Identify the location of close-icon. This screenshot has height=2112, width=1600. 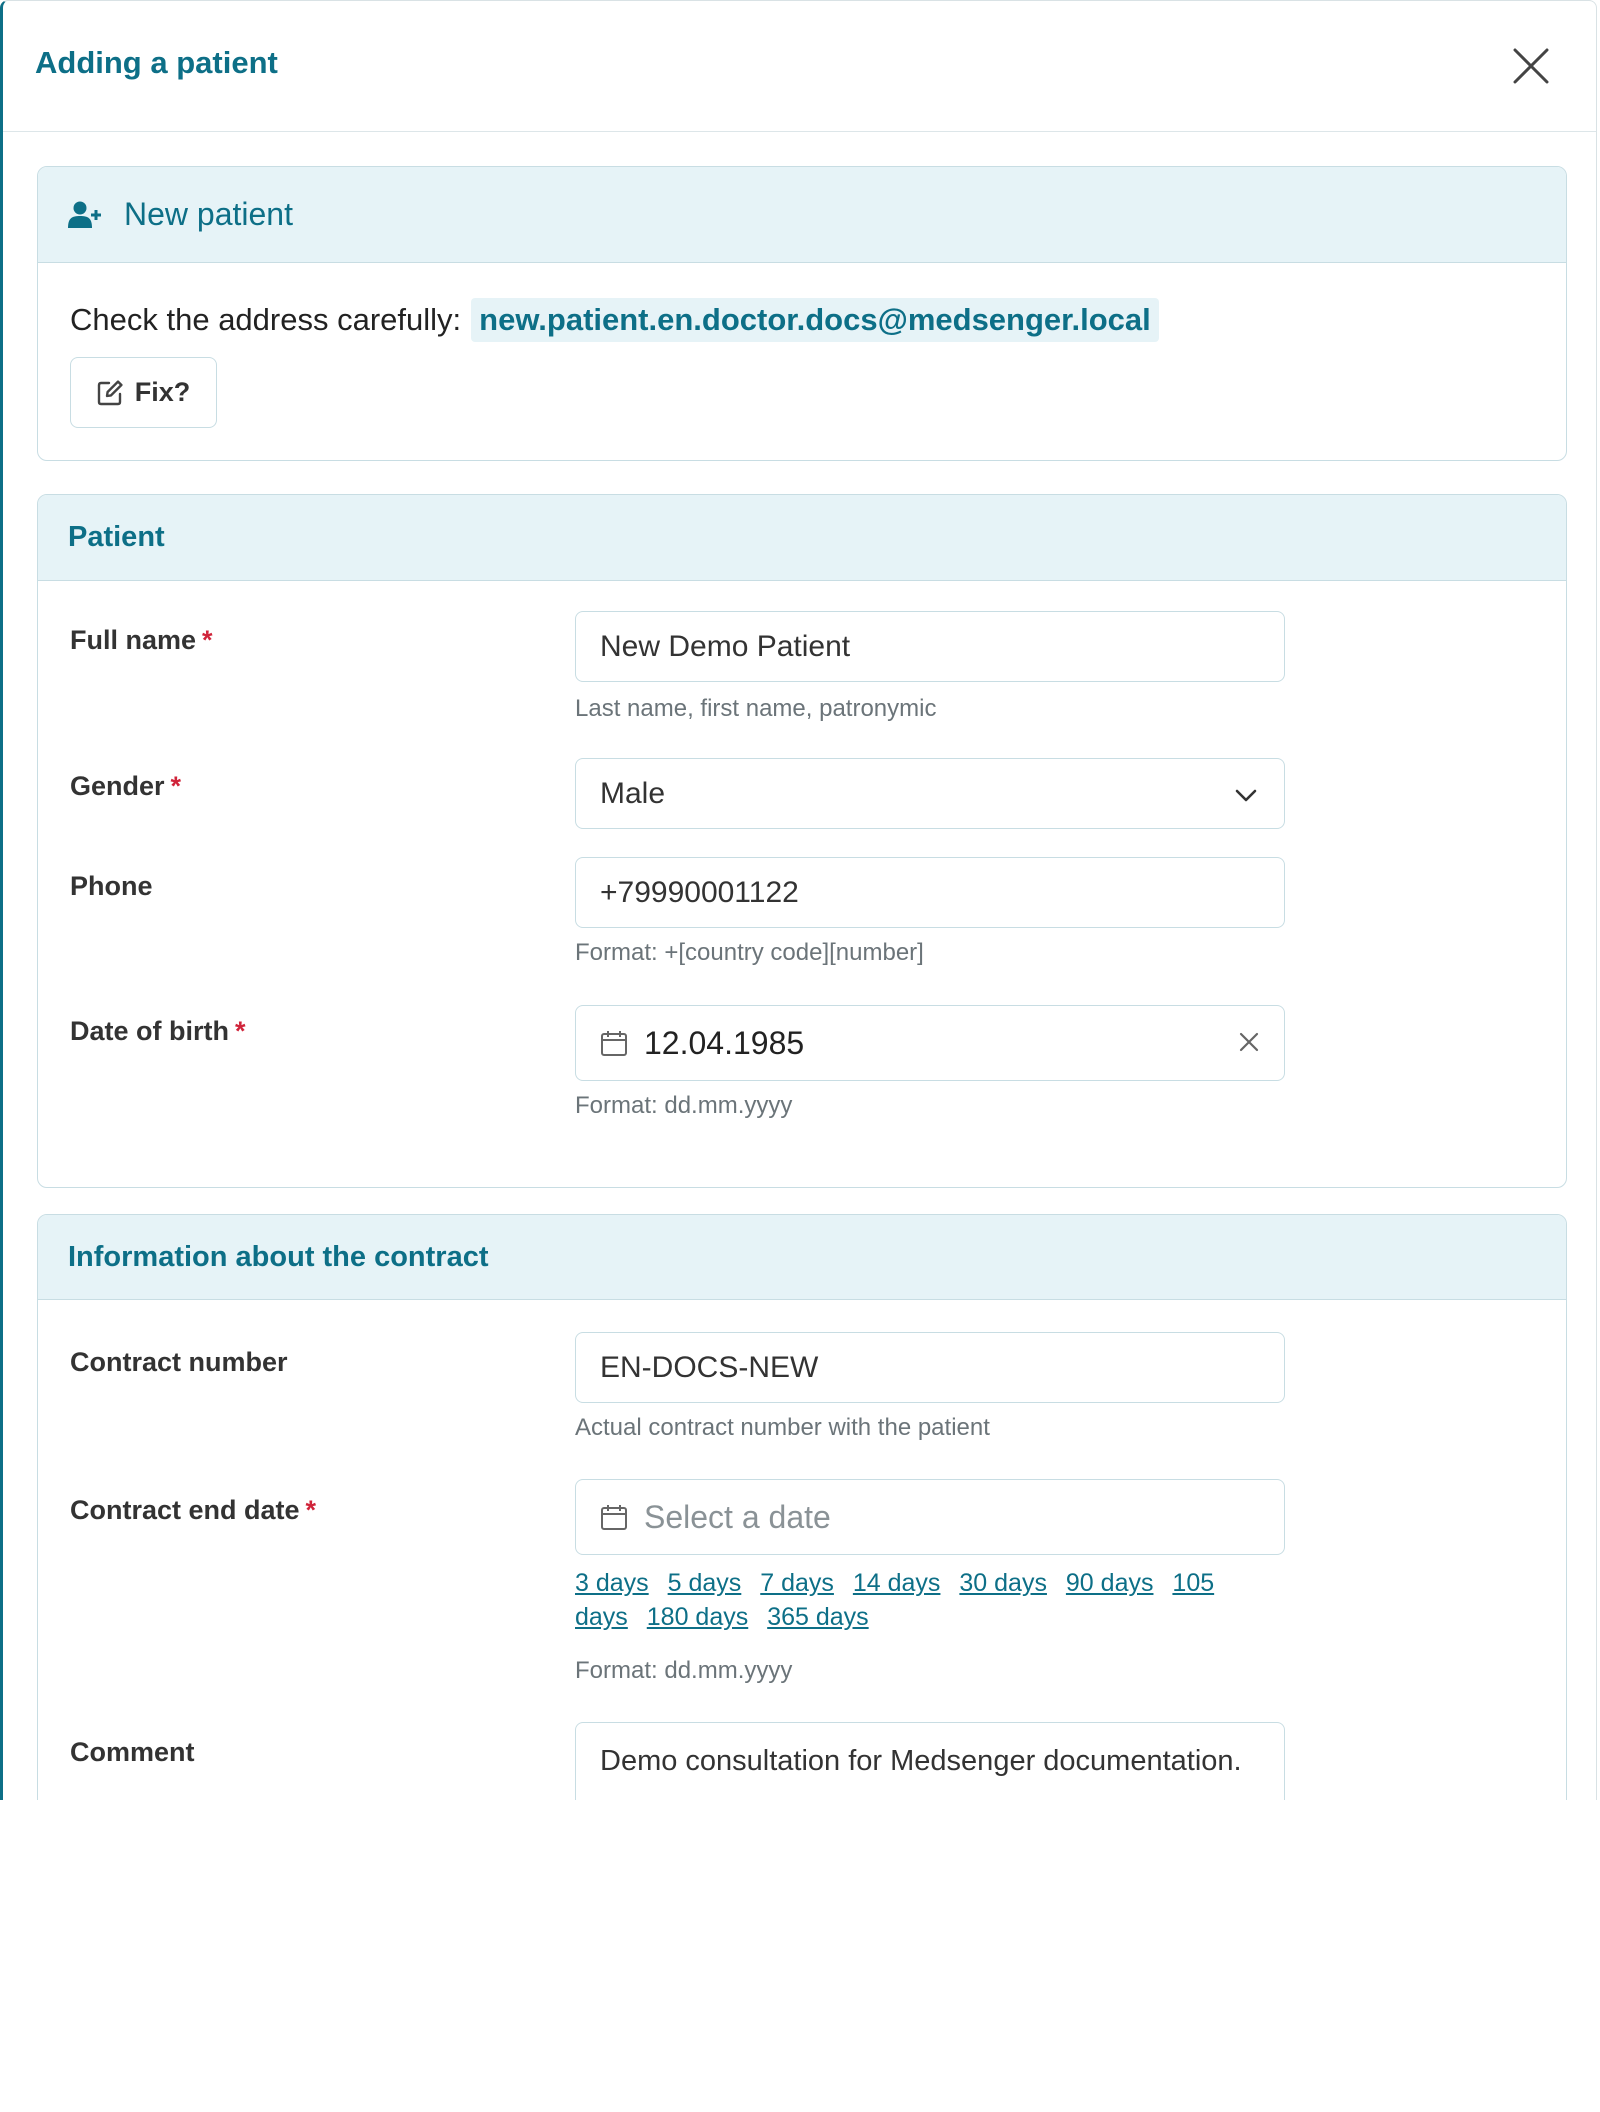
(1531, 66).